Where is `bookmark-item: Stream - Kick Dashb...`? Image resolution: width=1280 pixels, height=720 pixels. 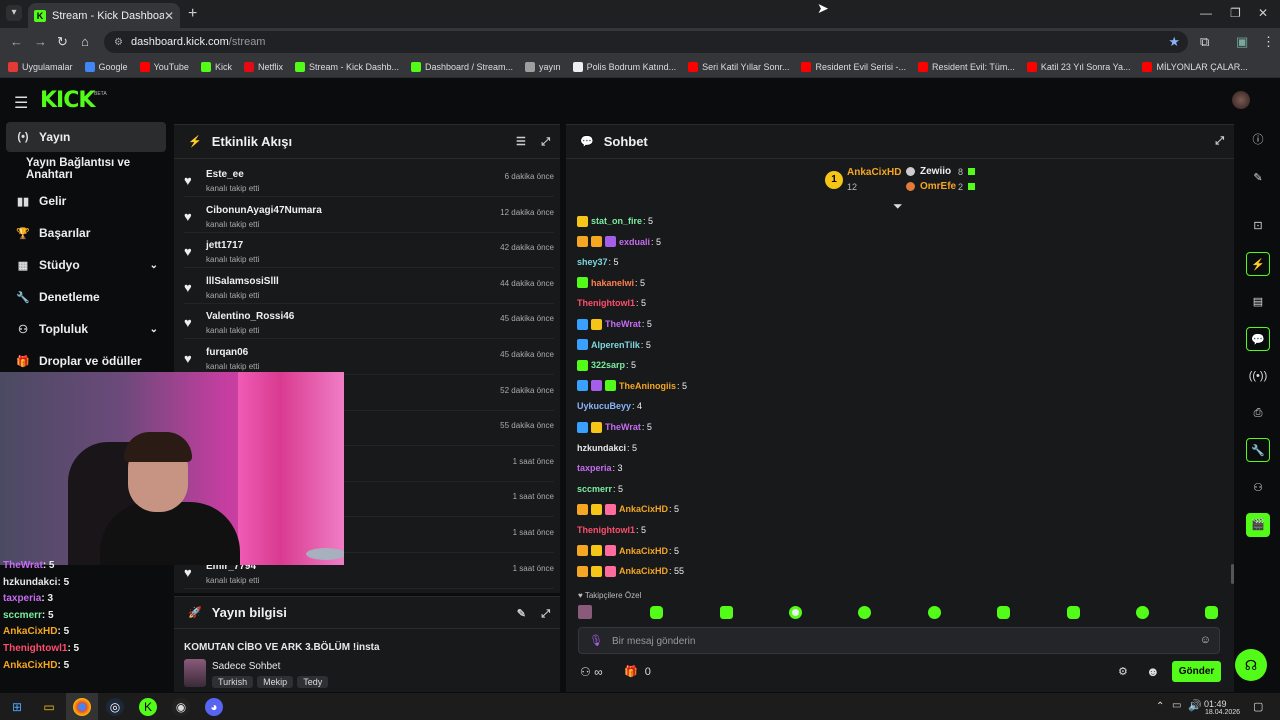
bookmark-item: Stream - Kick Dashb... is located at coordinates (346, 66).